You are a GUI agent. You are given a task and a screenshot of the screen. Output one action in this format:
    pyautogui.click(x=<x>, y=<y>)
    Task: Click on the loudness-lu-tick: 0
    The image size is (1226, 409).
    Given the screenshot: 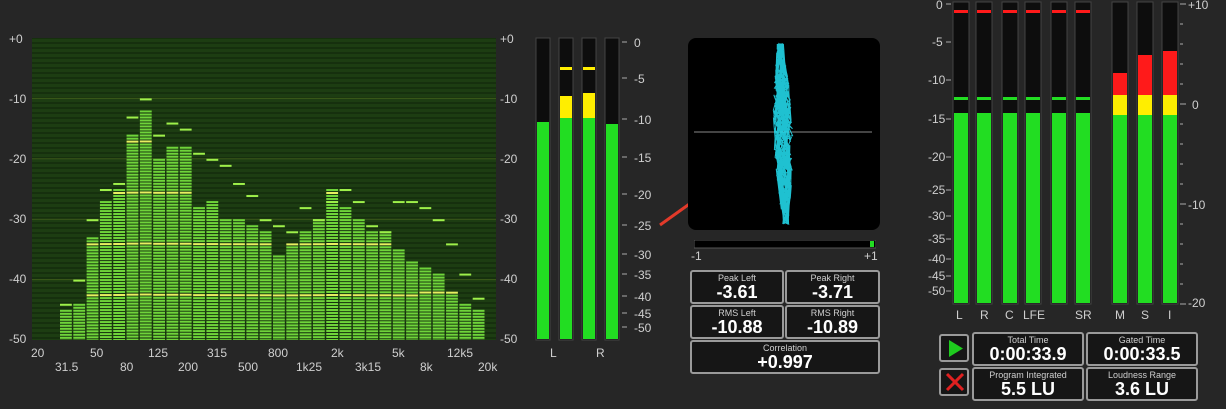 What is the action you would take?
    pyautogui.click(x=1195, y=105)
    